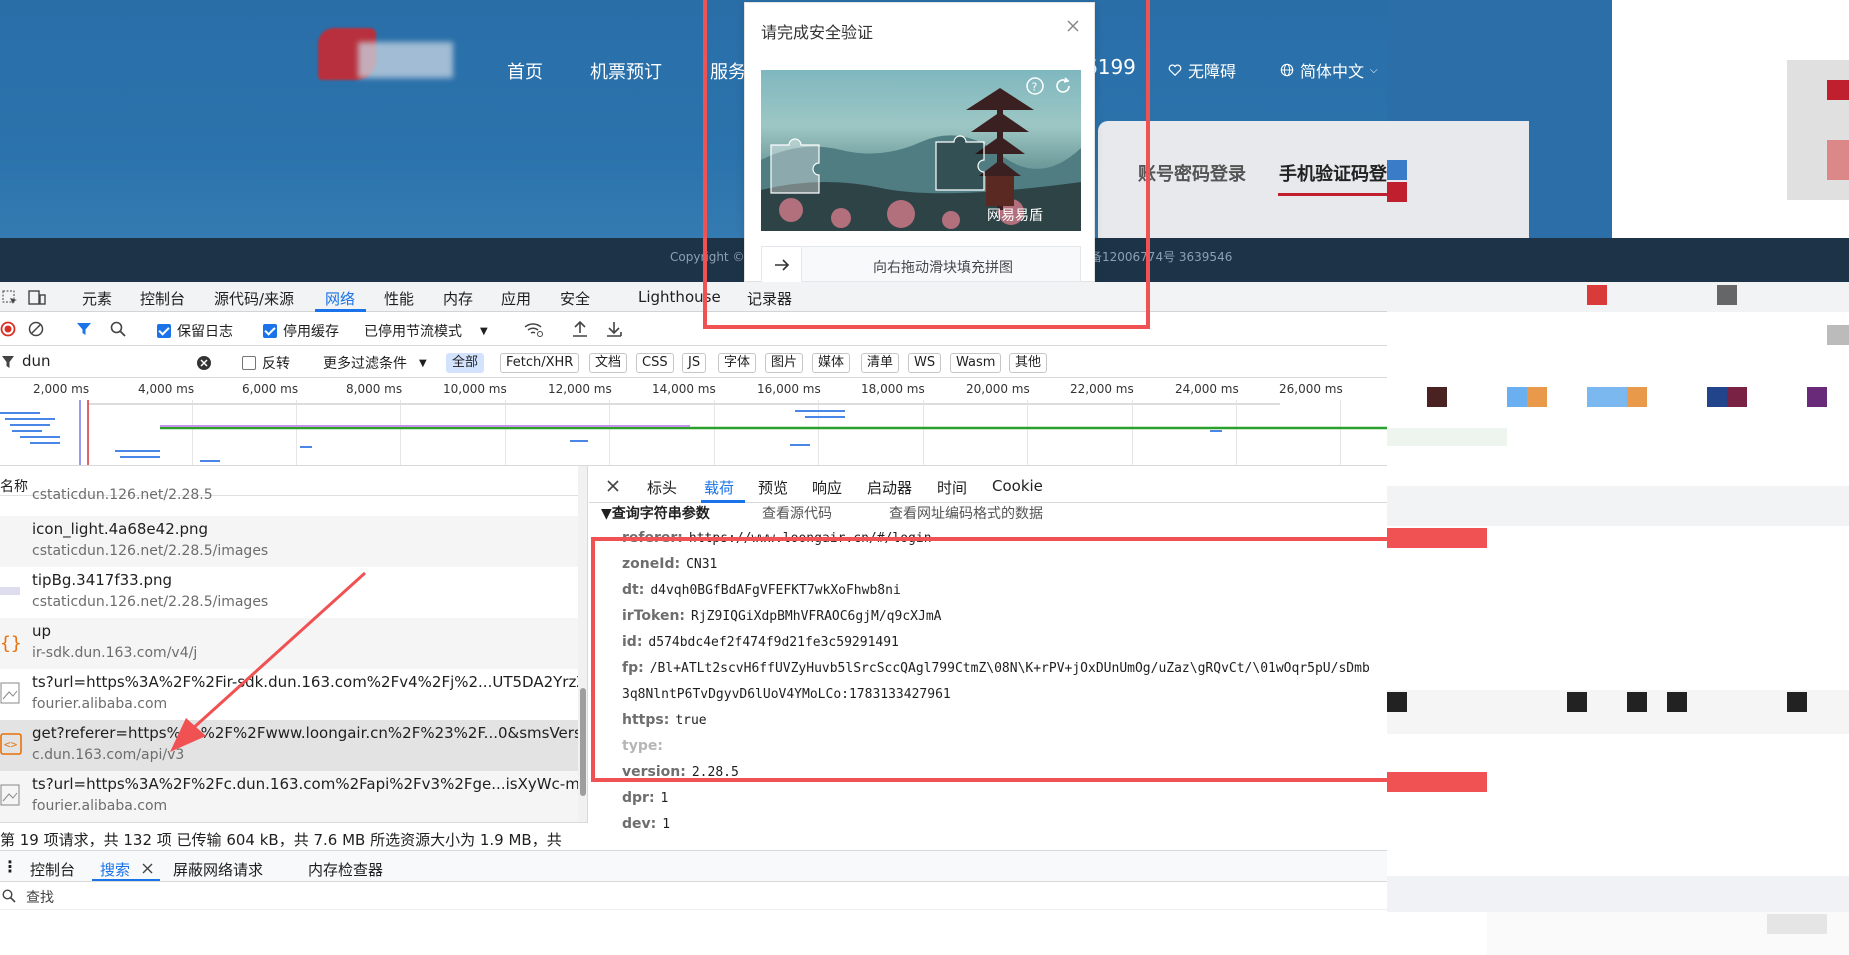 The image size is (1849, 955). What do you see at coordinates (1202, 70) in the screenshot?
I see `accessibility-link: 无障碍` at bounding box center [1202, 70].